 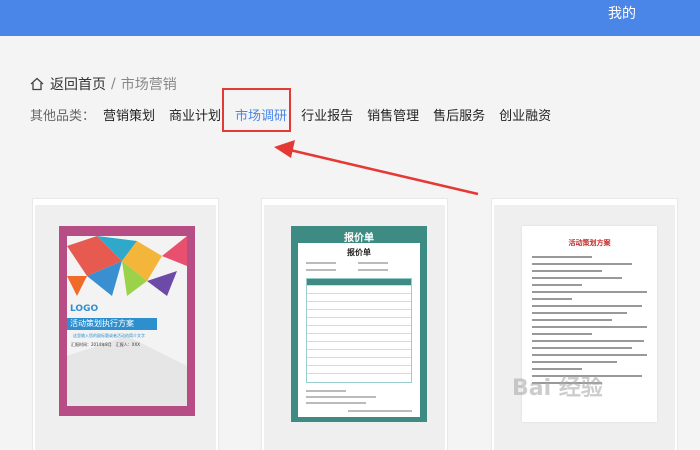 I want to click on poster-subtitle: 这里输入您的副标题或者活动的简介文字, so click(x=109, y=335).